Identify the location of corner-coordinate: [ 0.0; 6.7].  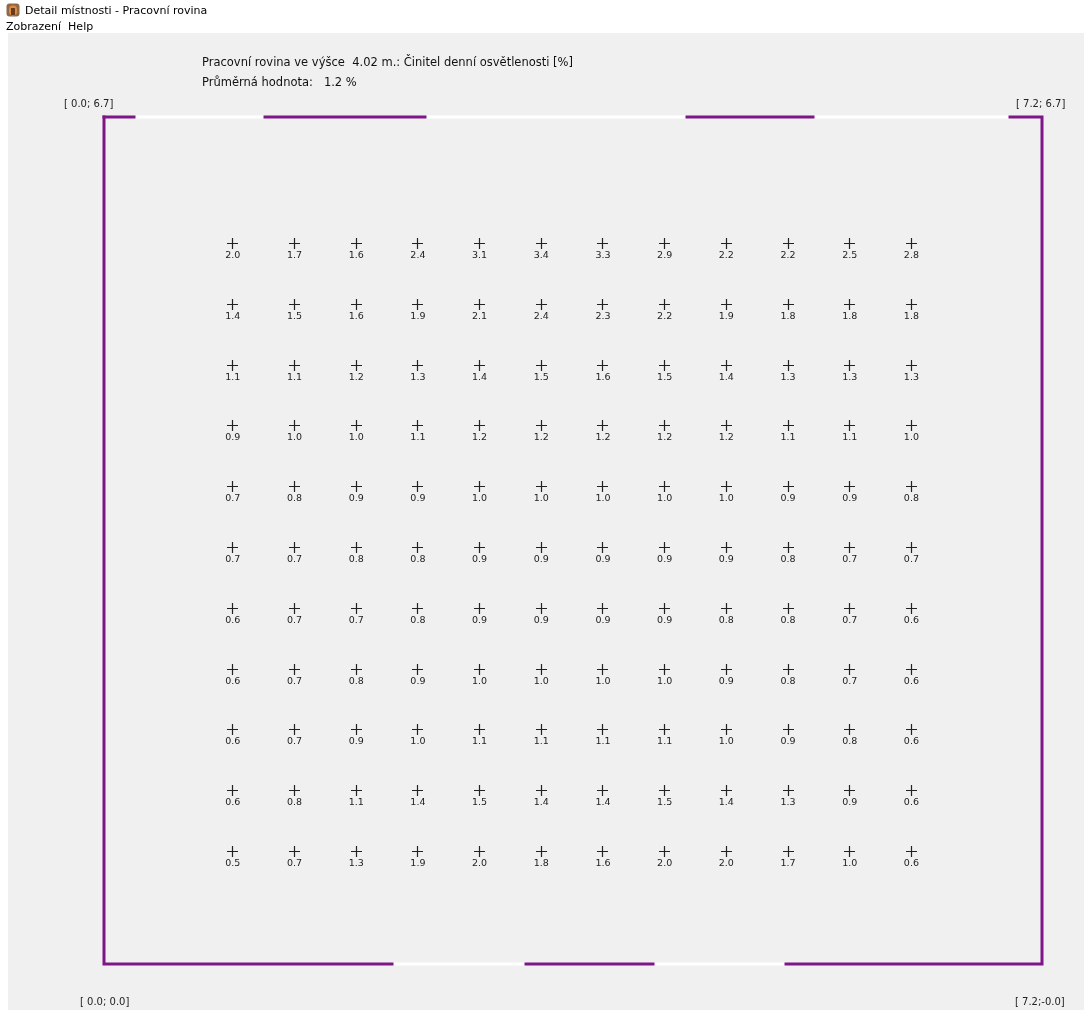
(89, 103).